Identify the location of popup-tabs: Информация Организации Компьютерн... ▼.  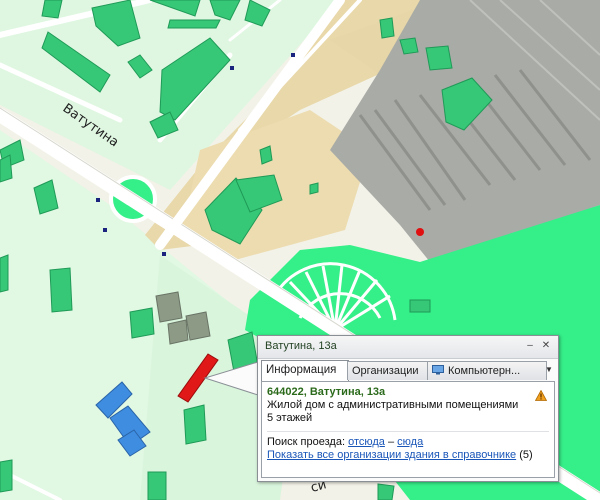
(408, 370).